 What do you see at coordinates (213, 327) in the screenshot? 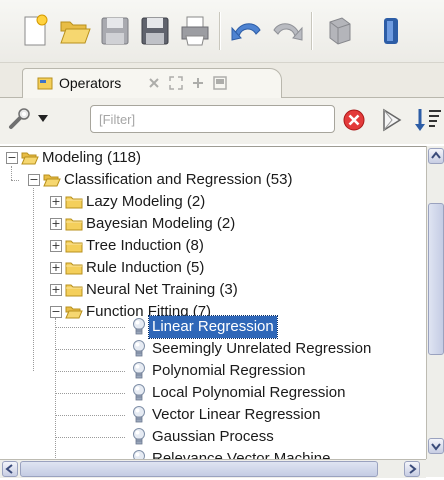
I see `tree-operator-label: Linear Regression` at bounding box center [213, 327].